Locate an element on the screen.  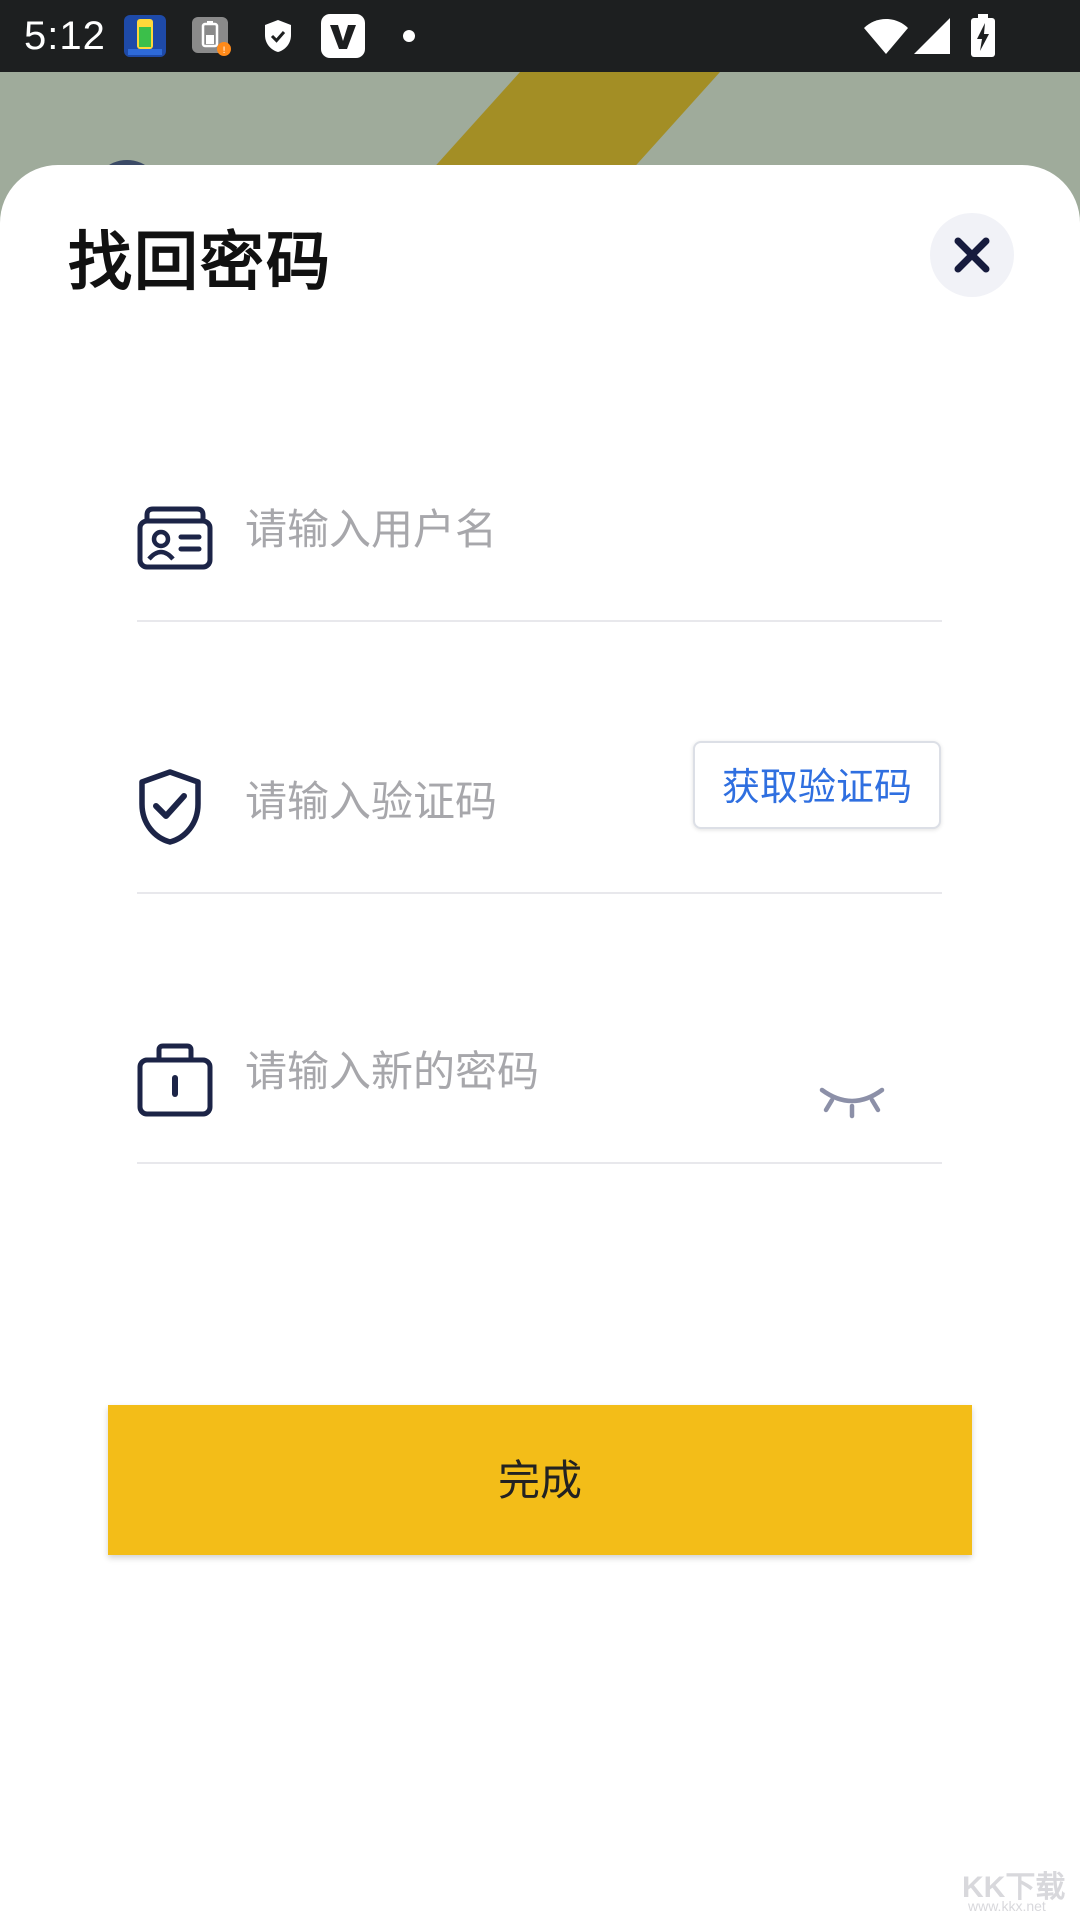
username-input is located at coordinates (465, 530).